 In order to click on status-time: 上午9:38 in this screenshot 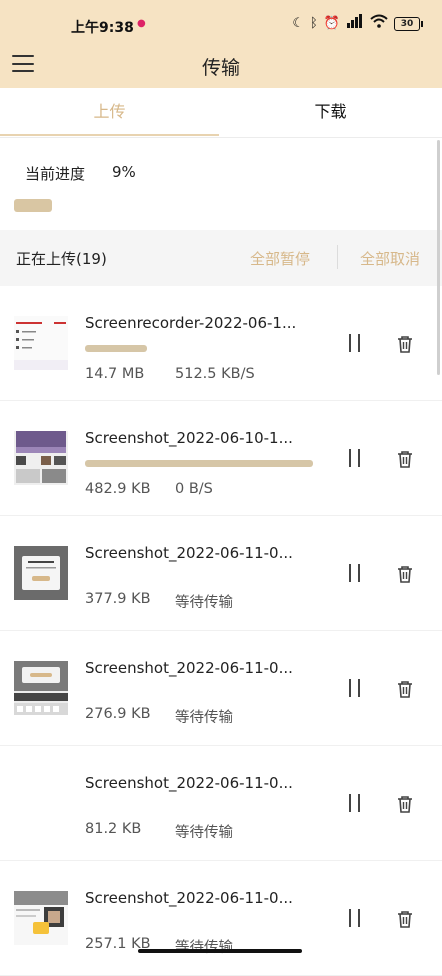, I will do `click(102, 28)`.